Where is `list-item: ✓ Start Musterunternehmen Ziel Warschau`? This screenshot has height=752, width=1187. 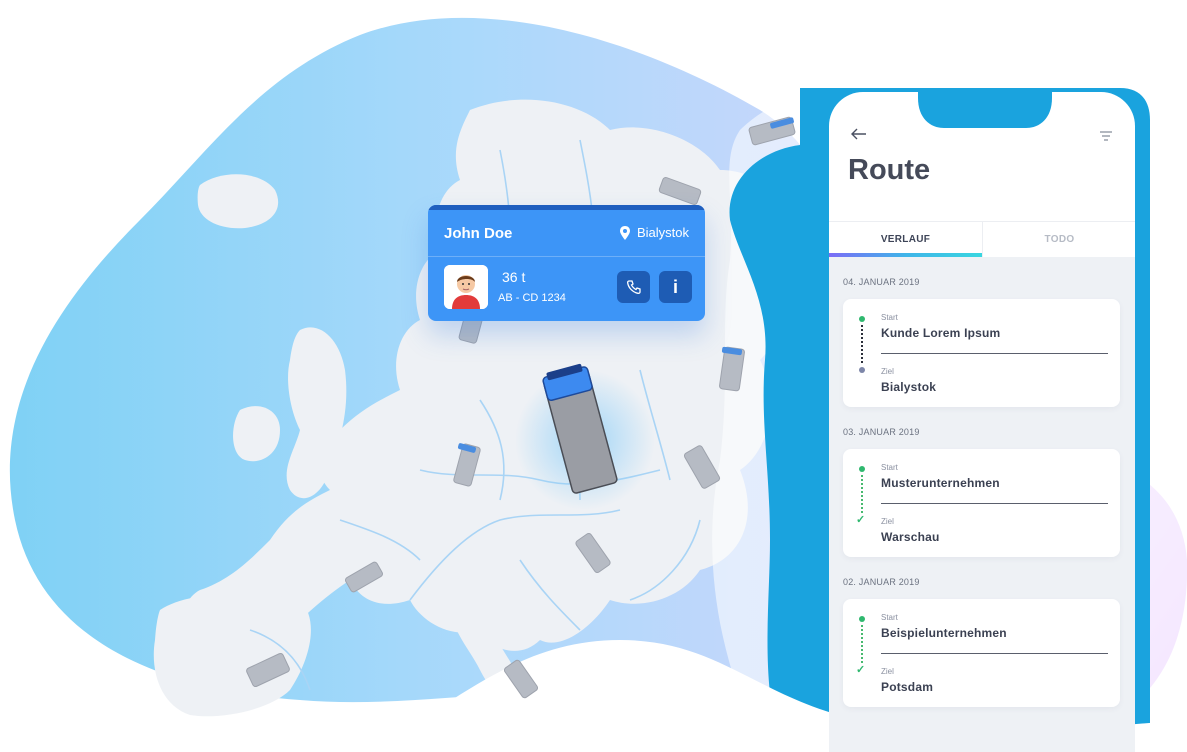 list-item: ✓ Start Musterunternehmen Ziel Warschau is located at coordinates (981, 503).